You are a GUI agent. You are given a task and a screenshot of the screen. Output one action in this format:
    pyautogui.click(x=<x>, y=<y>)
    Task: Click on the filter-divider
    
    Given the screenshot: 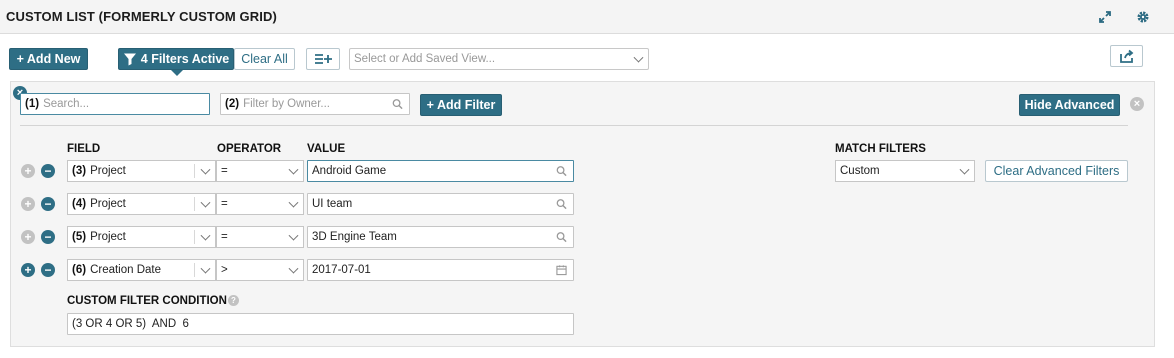 What is the action you would take?
    pyautogui.click(x=574, y=125)
    